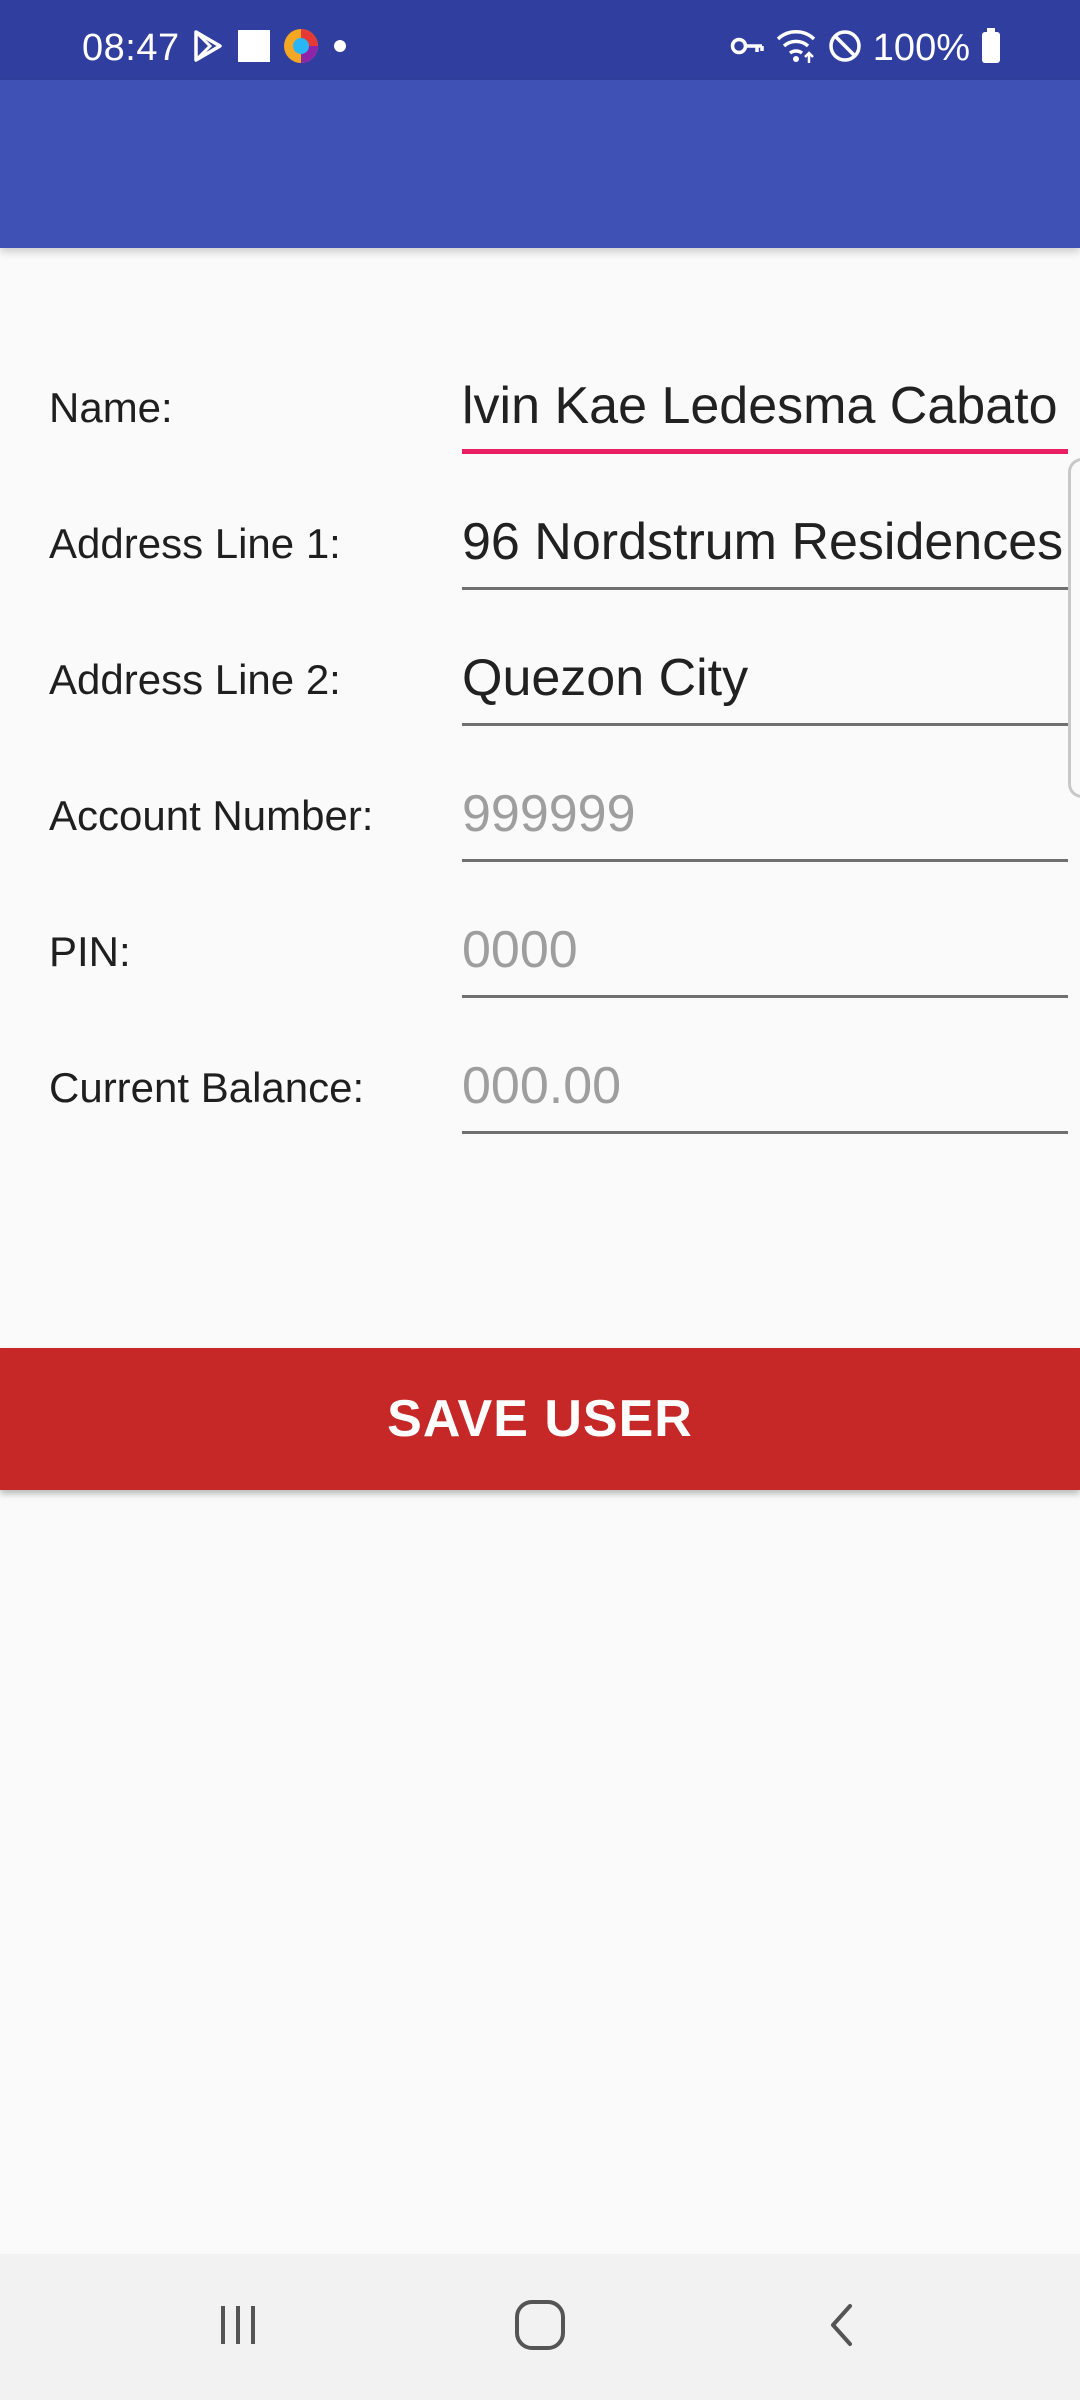 The height and width of the screenshot is (2400, 1080). What do you see at coordinates (921, 48) in the screenshot?
I see `battery-percent: 100%` at bounding box center [921, 48].